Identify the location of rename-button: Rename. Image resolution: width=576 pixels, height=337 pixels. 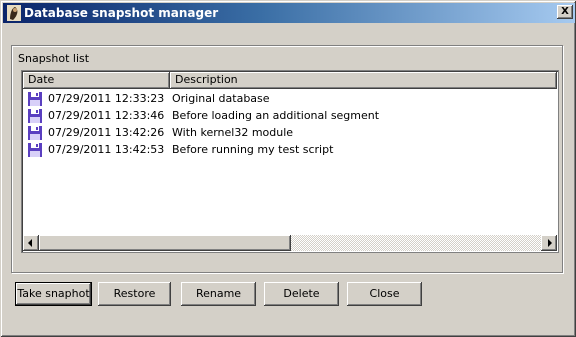
(218, 294).